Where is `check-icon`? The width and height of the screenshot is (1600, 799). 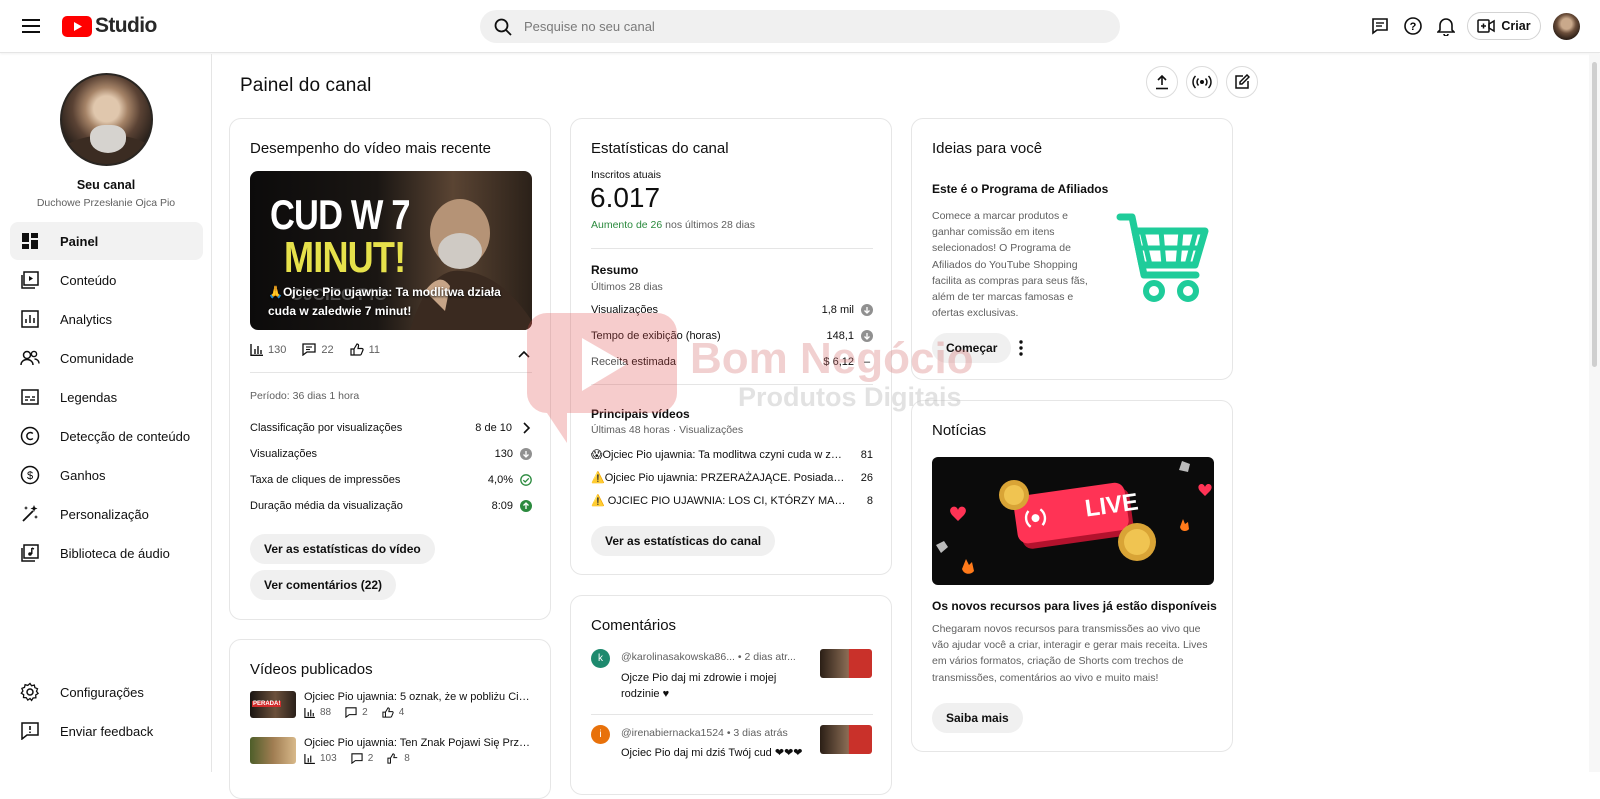
check-icon is located at coordinates (526, 480).